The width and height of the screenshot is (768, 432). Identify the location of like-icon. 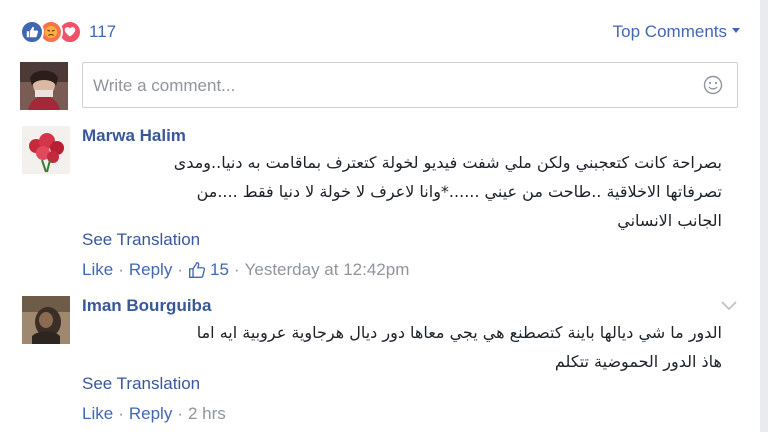
(32, 32).